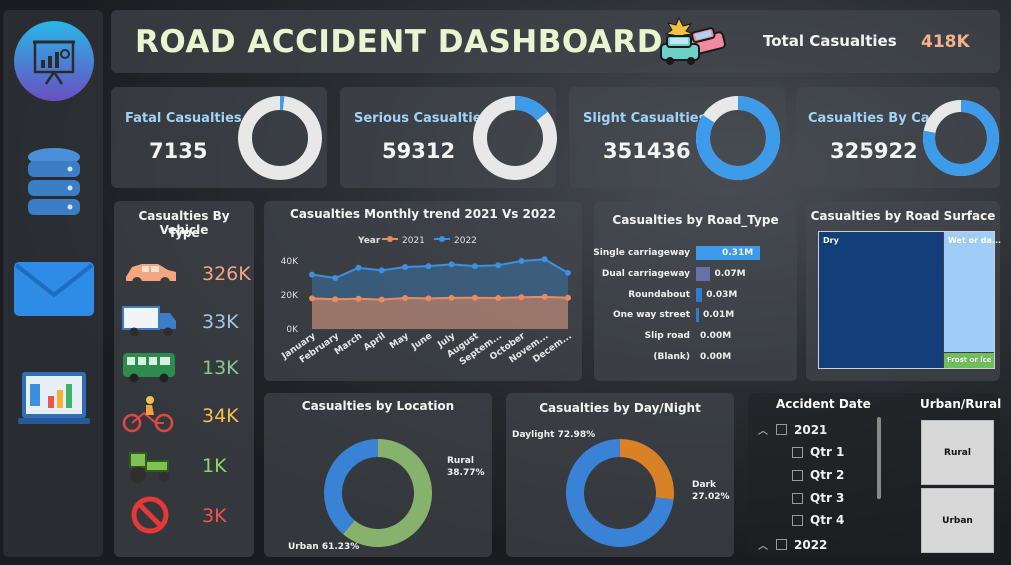  I want to click on vehicle-value: 13K, so click(220, 368).